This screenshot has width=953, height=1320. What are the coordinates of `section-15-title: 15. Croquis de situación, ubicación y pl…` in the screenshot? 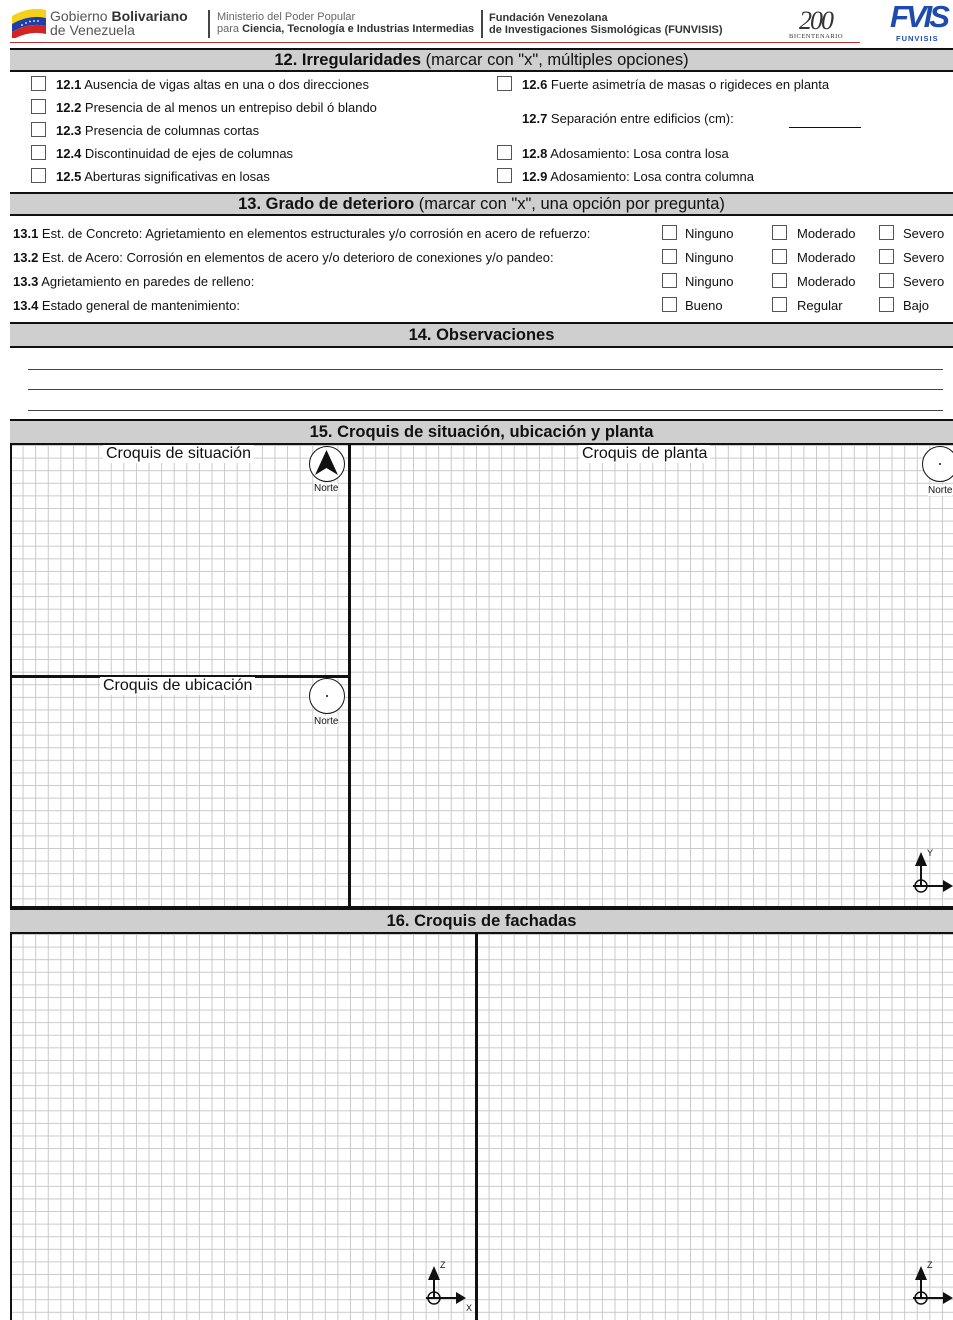 It's located at (481, 432).